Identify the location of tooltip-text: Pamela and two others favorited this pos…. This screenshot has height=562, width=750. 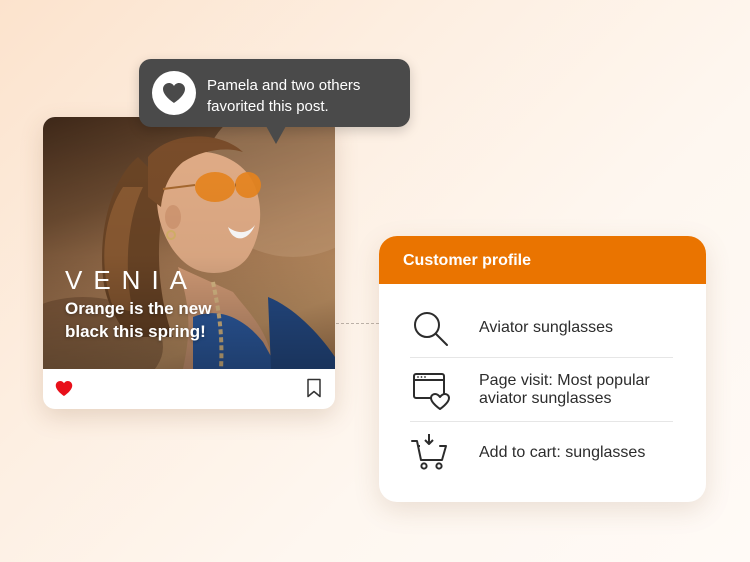
(284, 96).